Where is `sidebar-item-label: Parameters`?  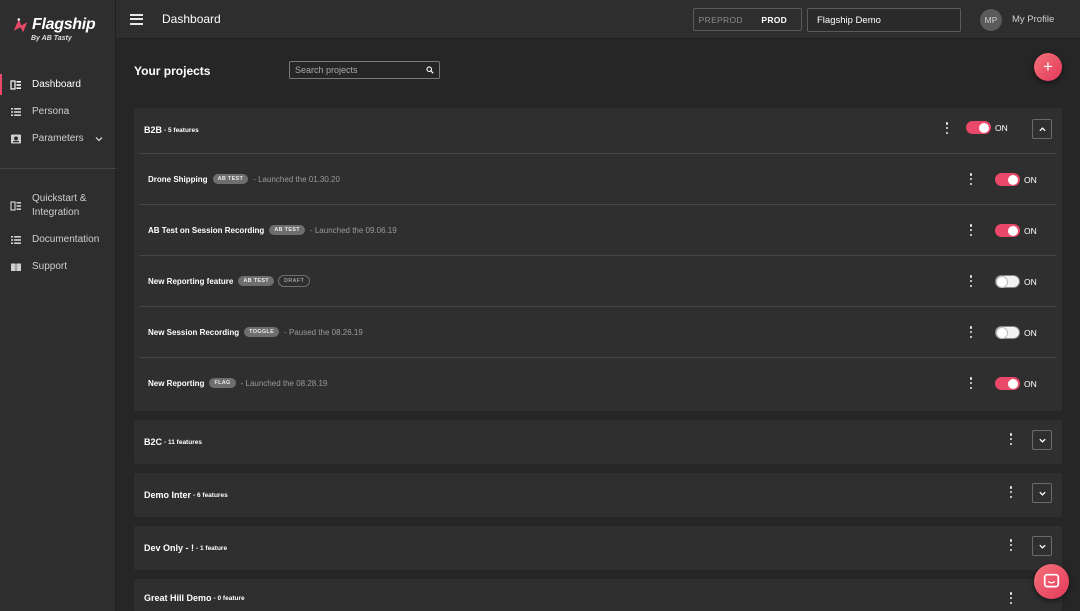 sidebar-item-label: Parameters is located at coordinates (58, 138).